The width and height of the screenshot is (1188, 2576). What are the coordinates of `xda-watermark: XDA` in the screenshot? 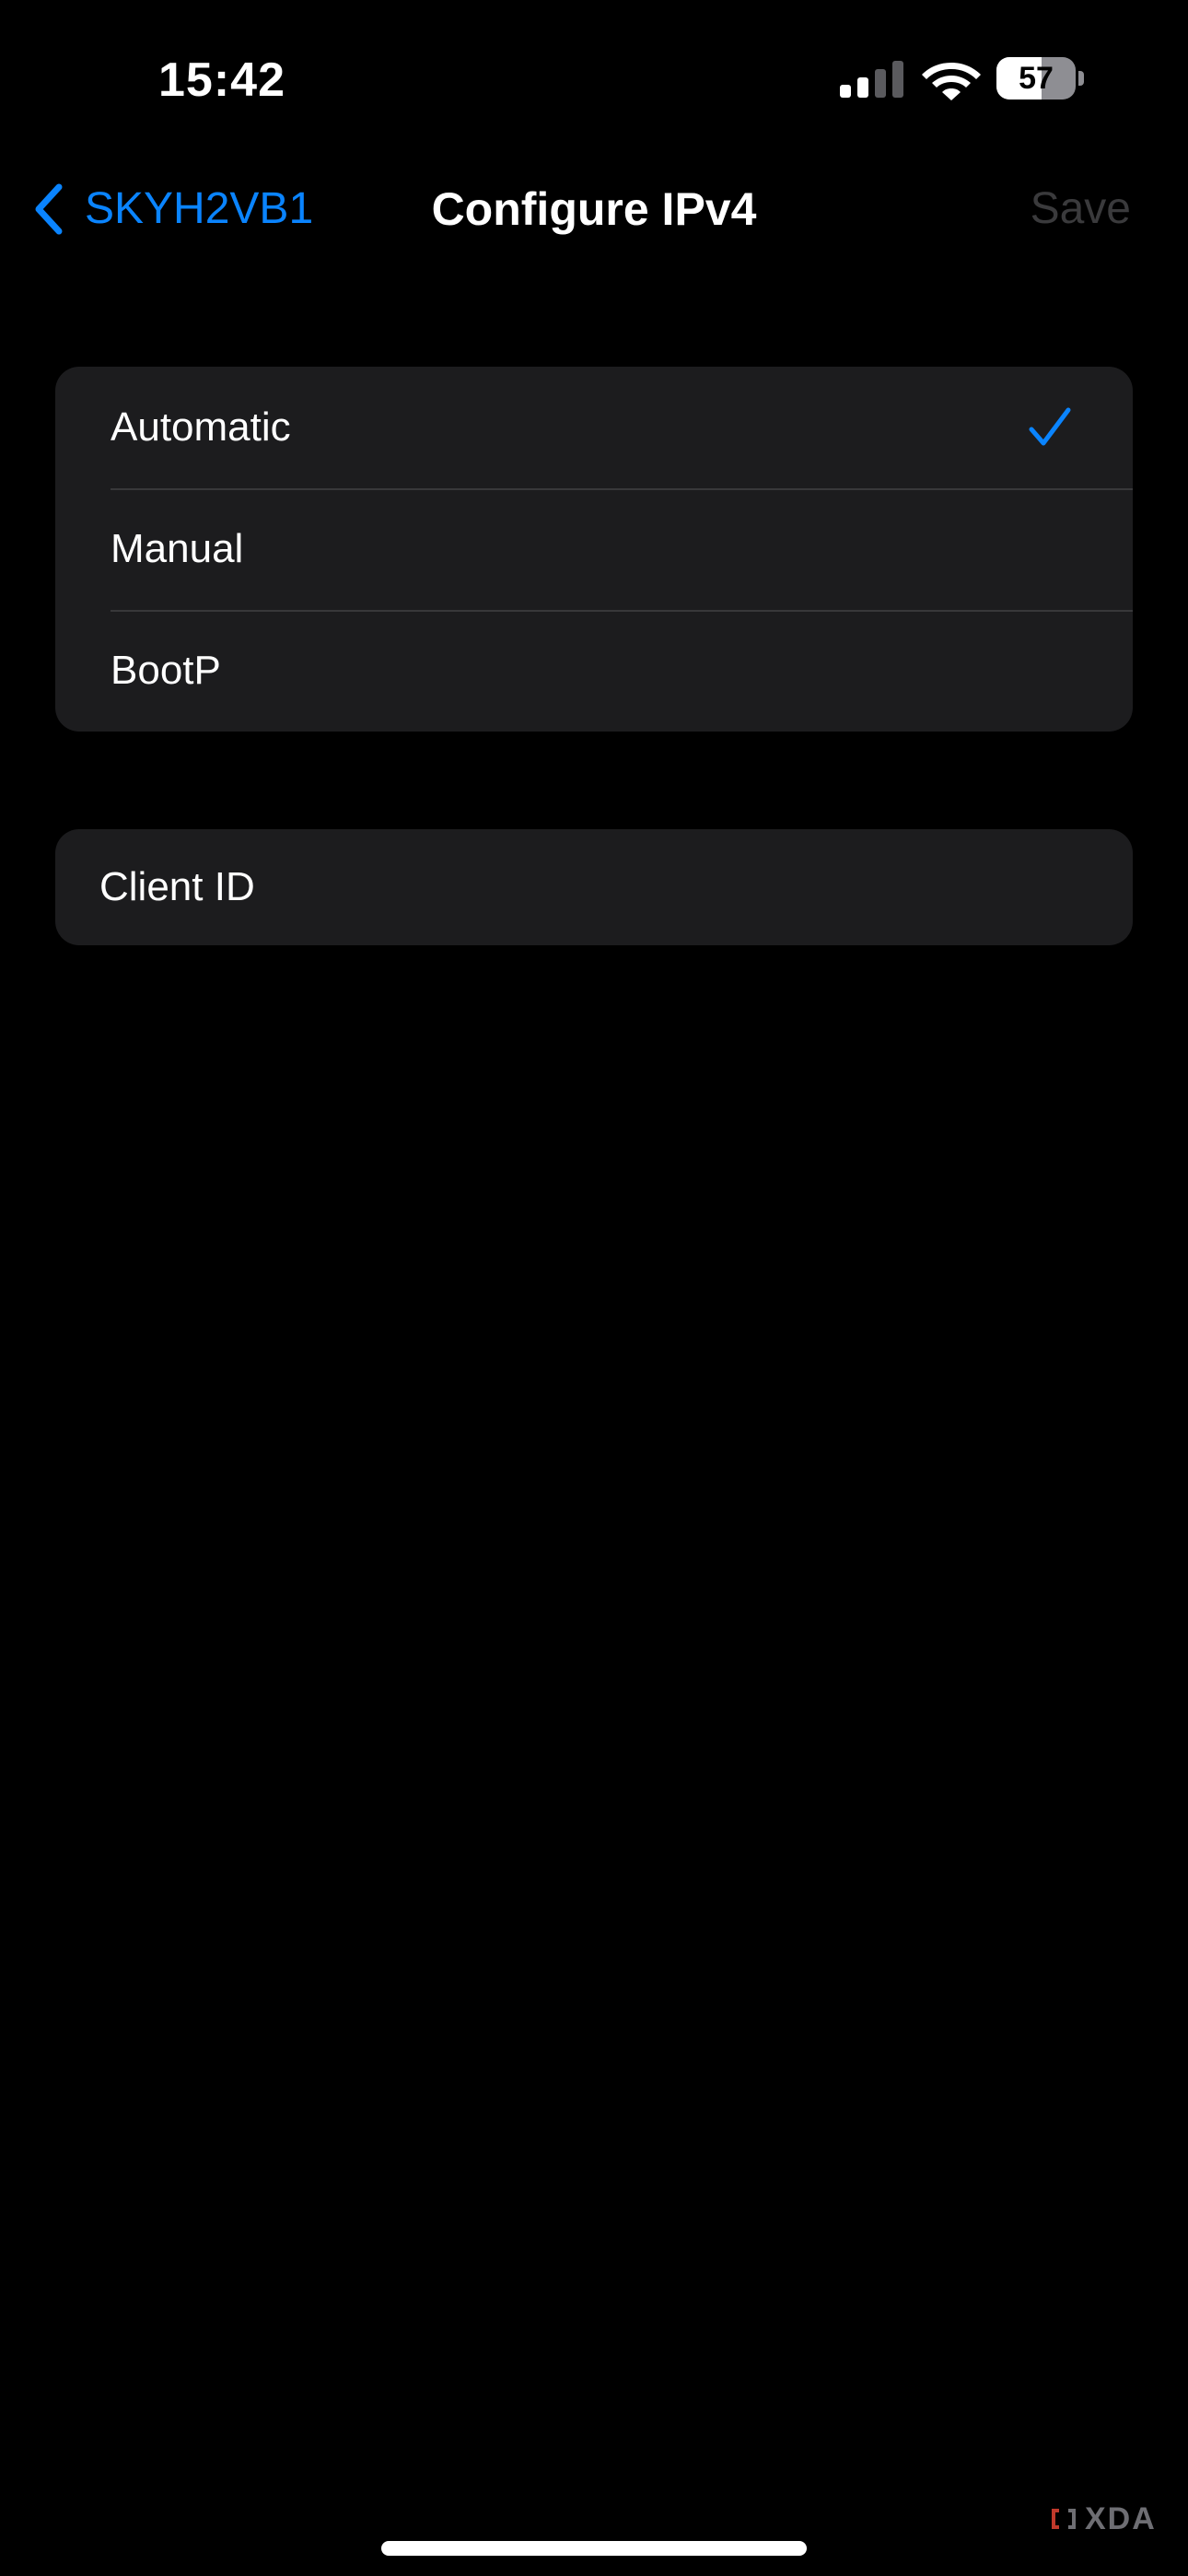 It's located at (1102, 2518).